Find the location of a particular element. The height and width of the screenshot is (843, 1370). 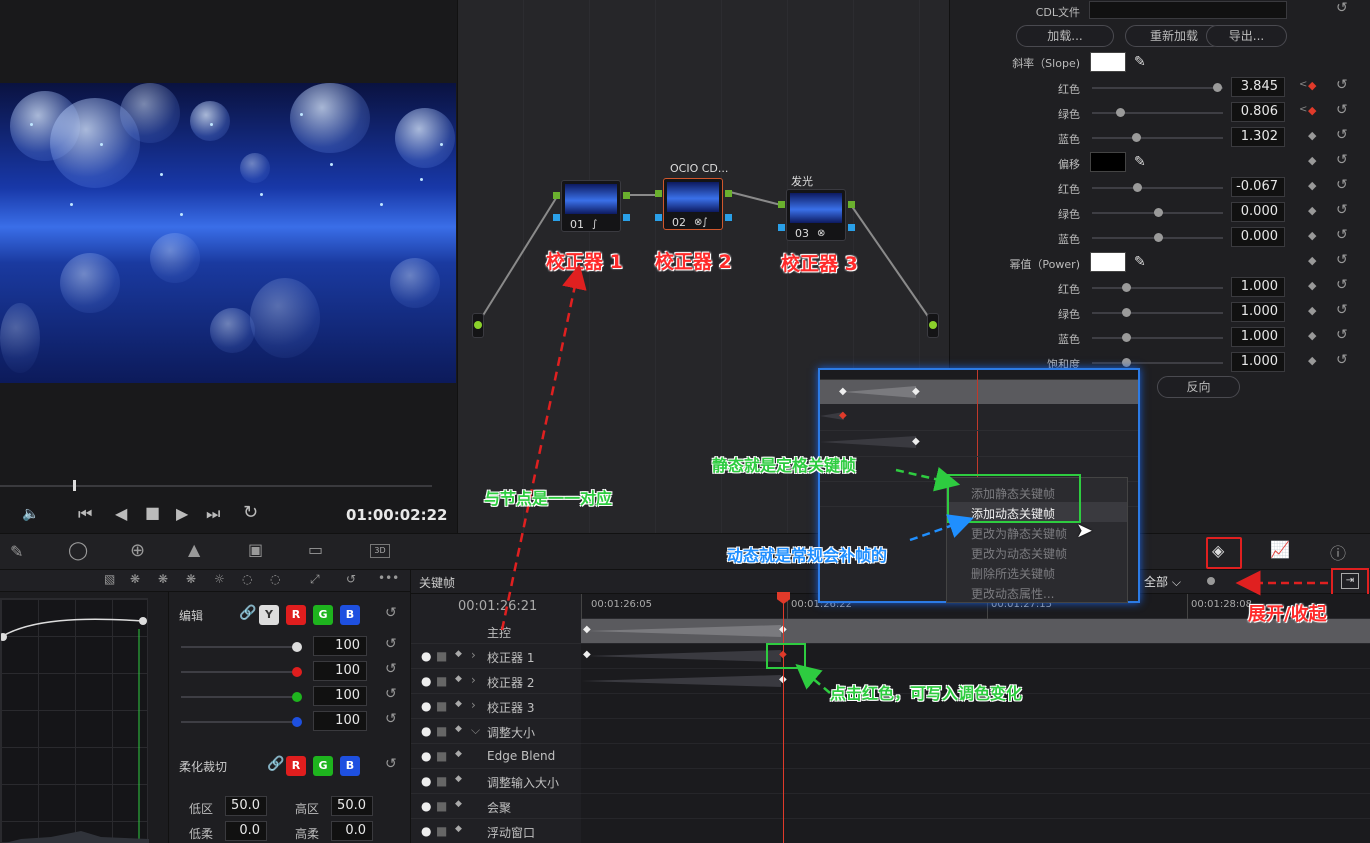

annotation-expand: 展开/收起 is located at coordinates (1287, 614).